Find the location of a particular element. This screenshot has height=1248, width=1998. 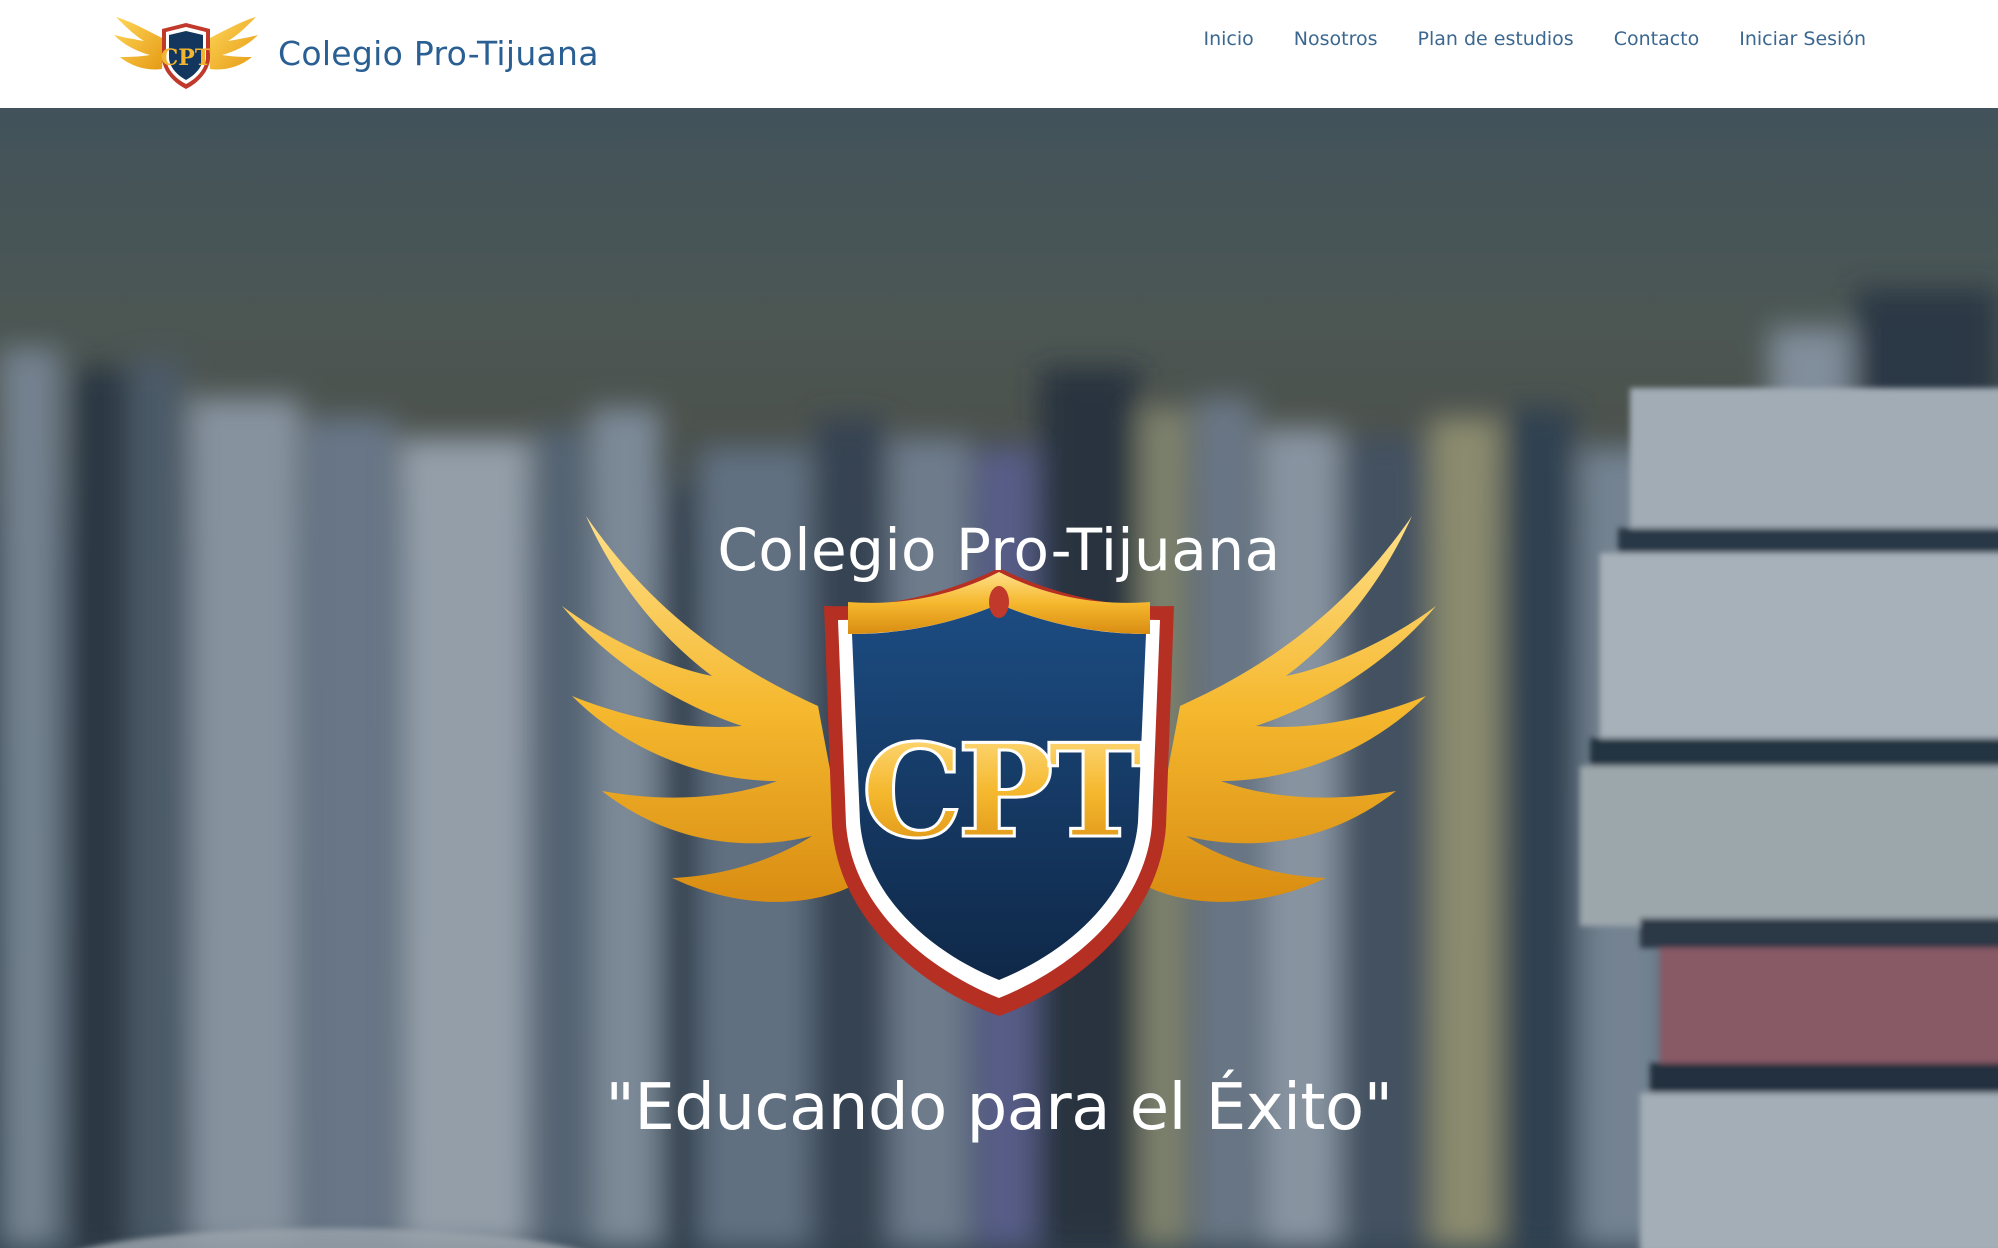

nav-nosotros: Nosotros is located at coordinates (1336, 39).